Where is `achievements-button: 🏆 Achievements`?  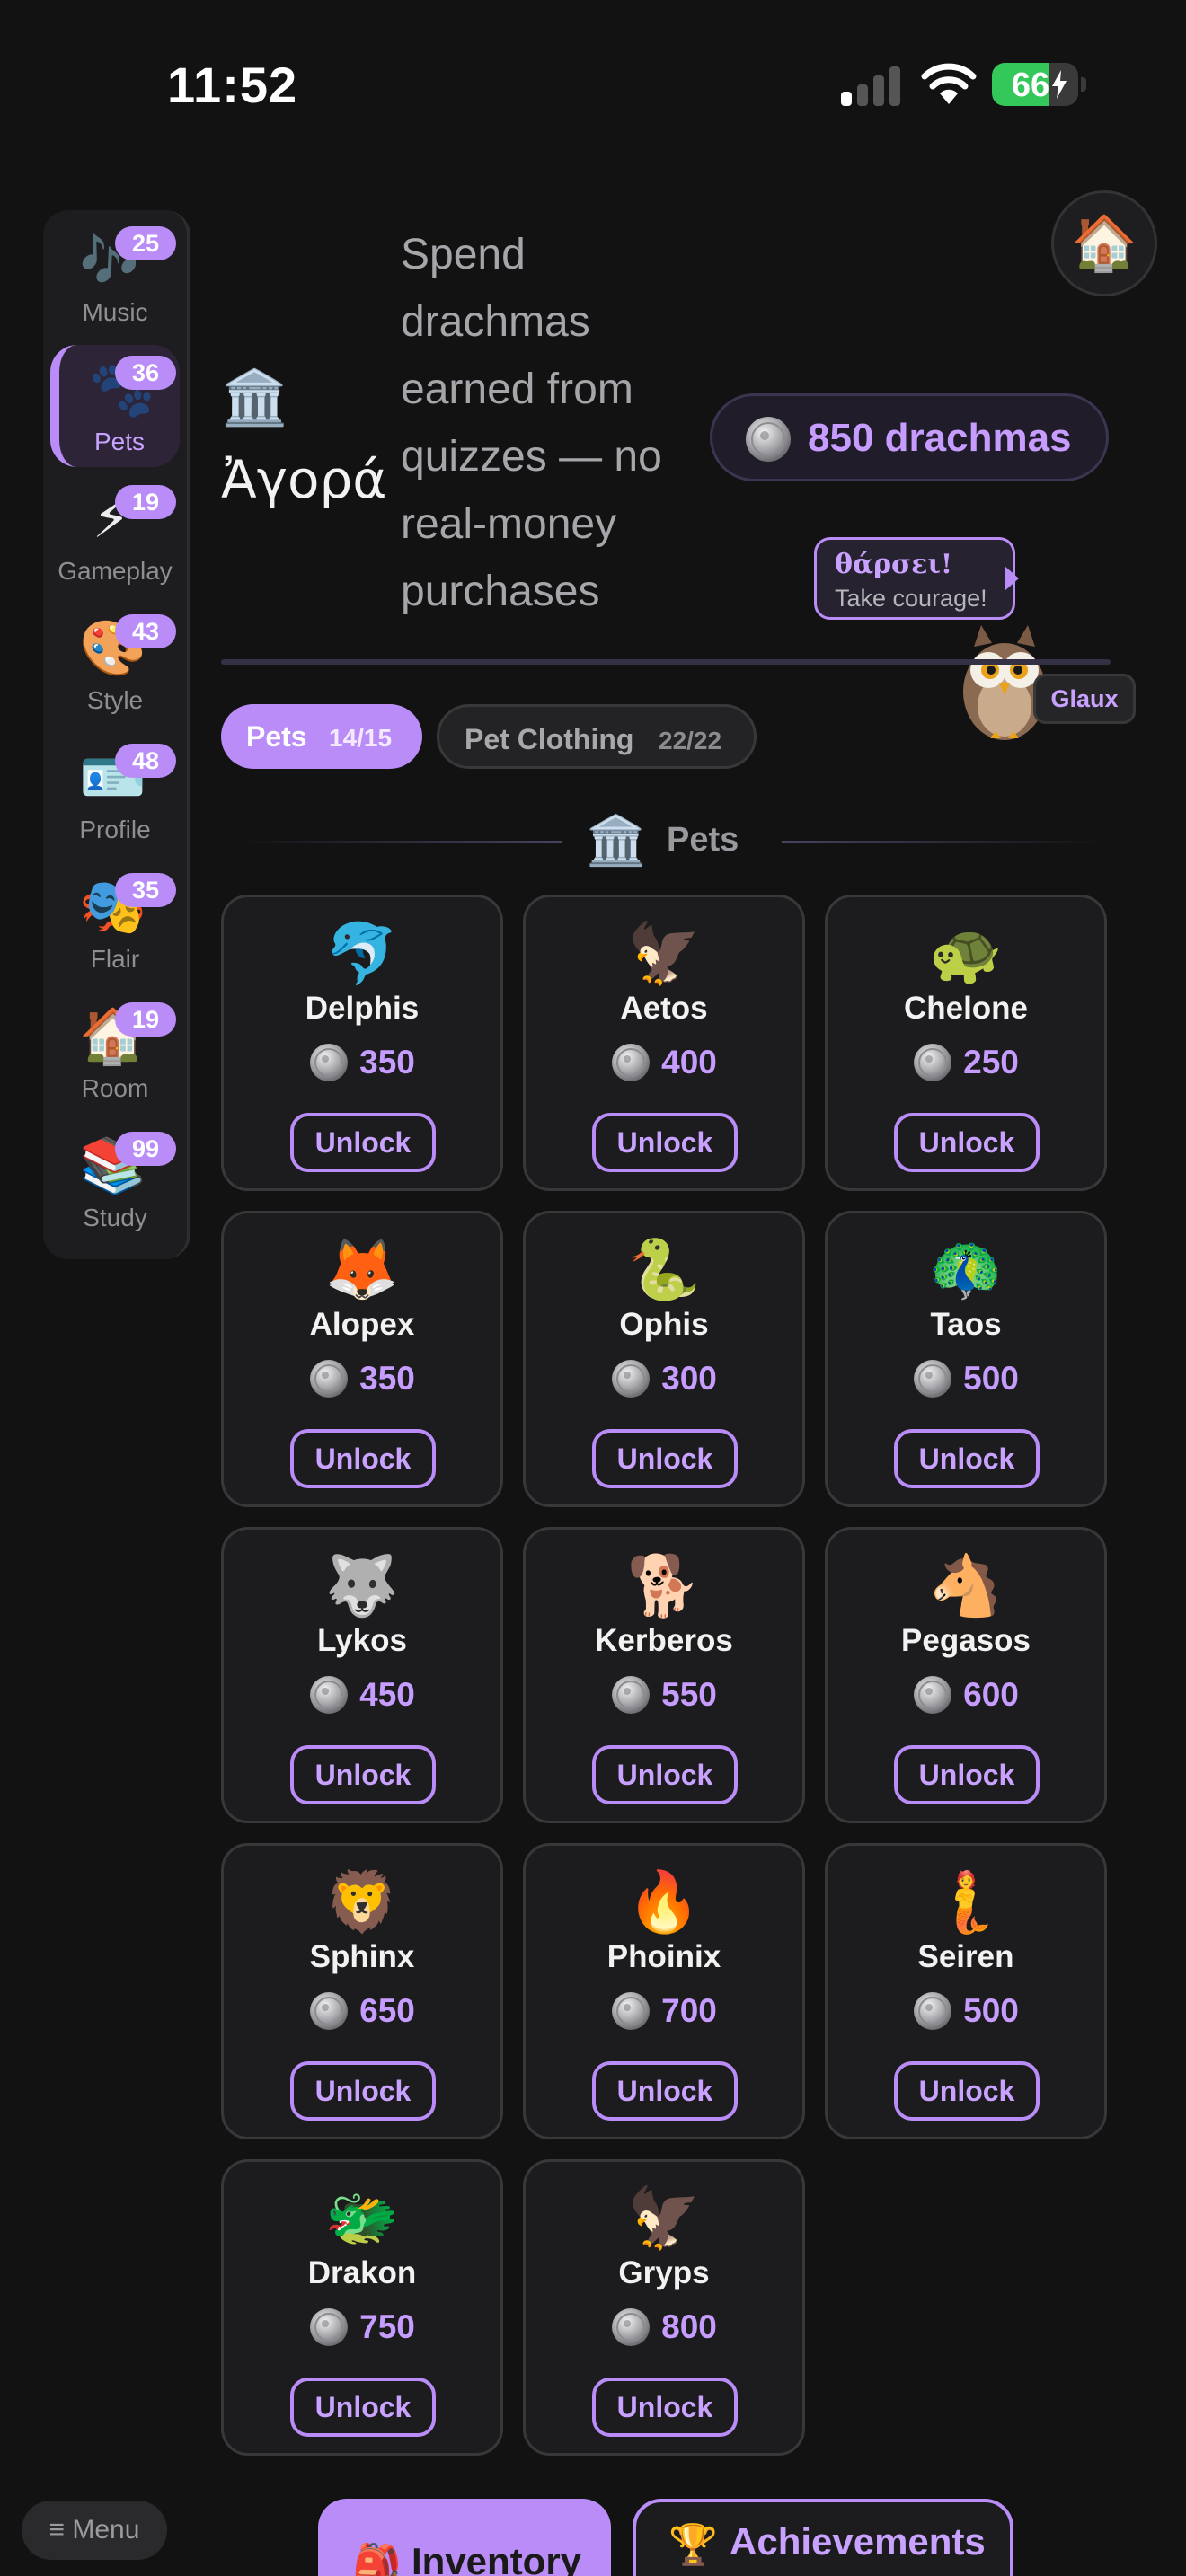 achievements-button: 🏆 Achievements is located at coordinates (823, 2537).